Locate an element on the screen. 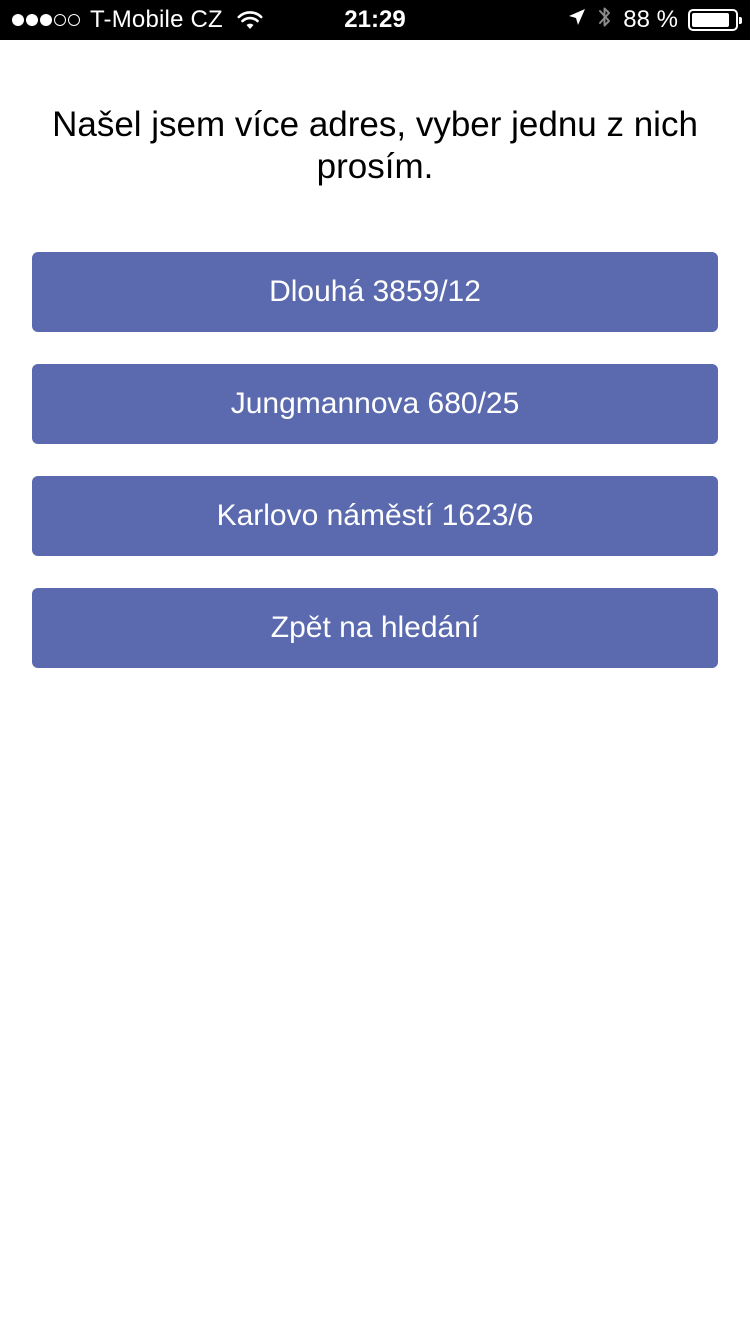 The image size is (750, 1334). status-bar-left: T-Mobile CZ is located at coordinates (137, 20).